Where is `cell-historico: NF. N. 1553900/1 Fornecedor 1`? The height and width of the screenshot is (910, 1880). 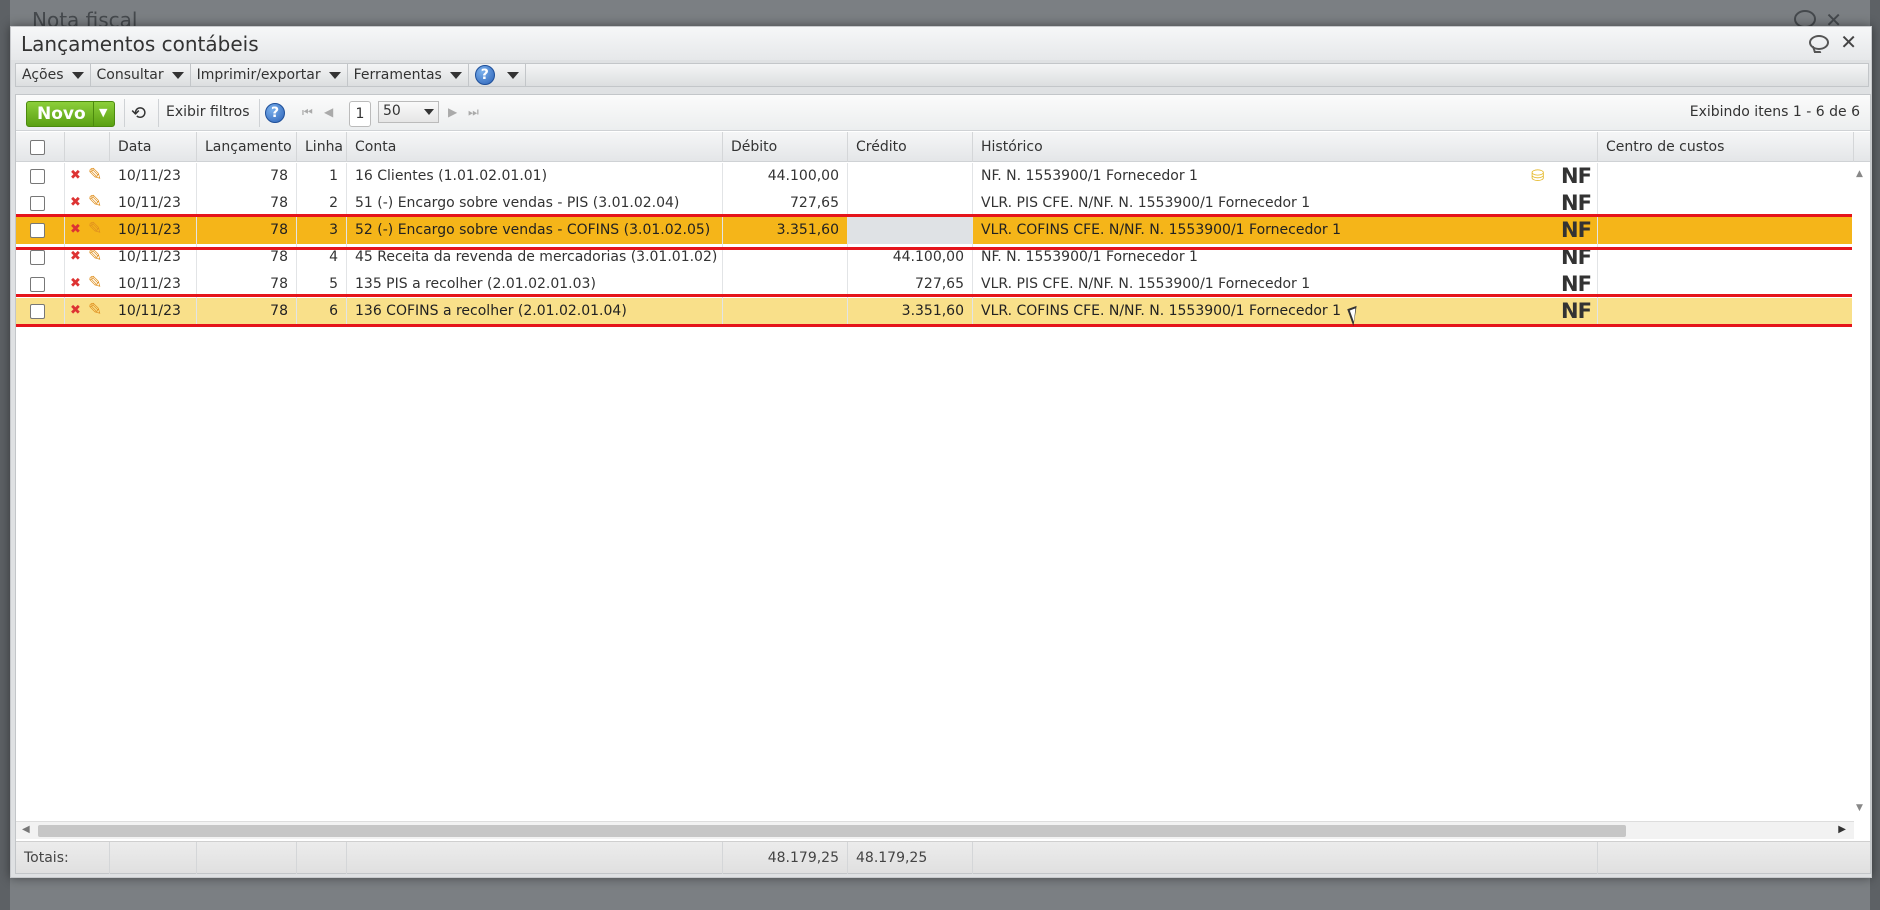 cell-historico: NF. N. 1553900/1 Fornecedor 1 is located at coordinates (1285, 176).